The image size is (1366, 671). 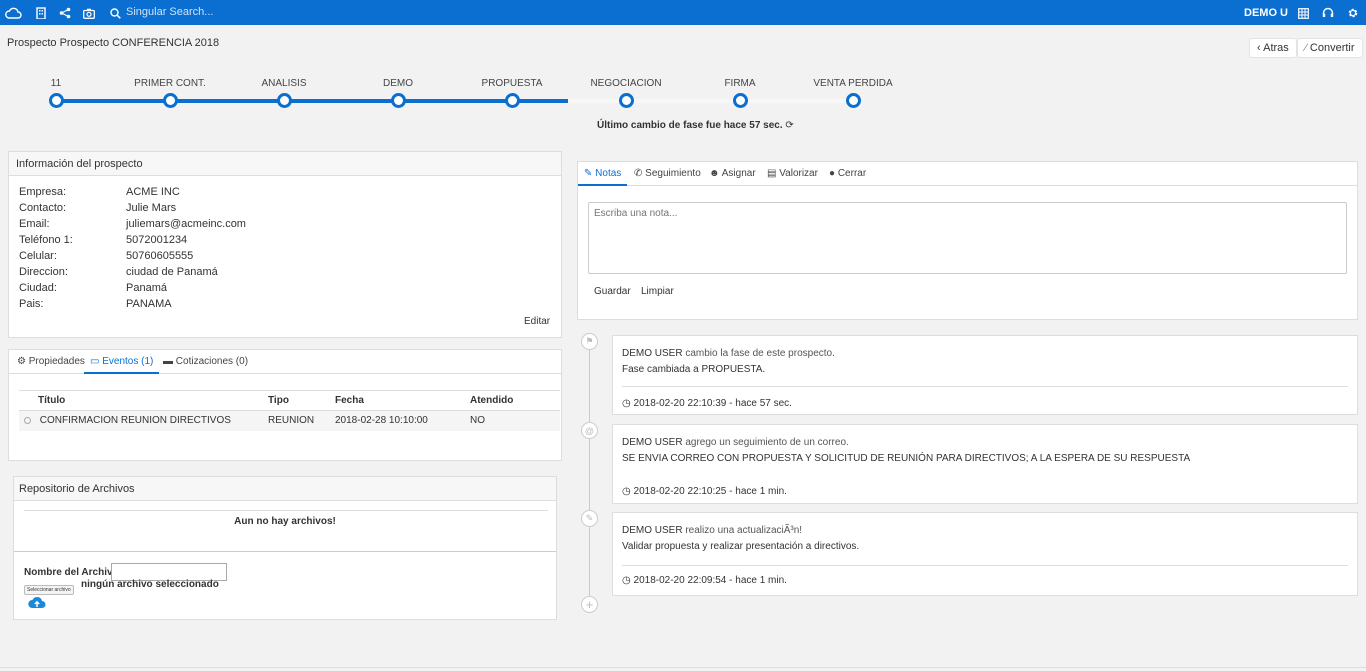 I want to click on edit-link: Editar, so click(x=537, y=321).